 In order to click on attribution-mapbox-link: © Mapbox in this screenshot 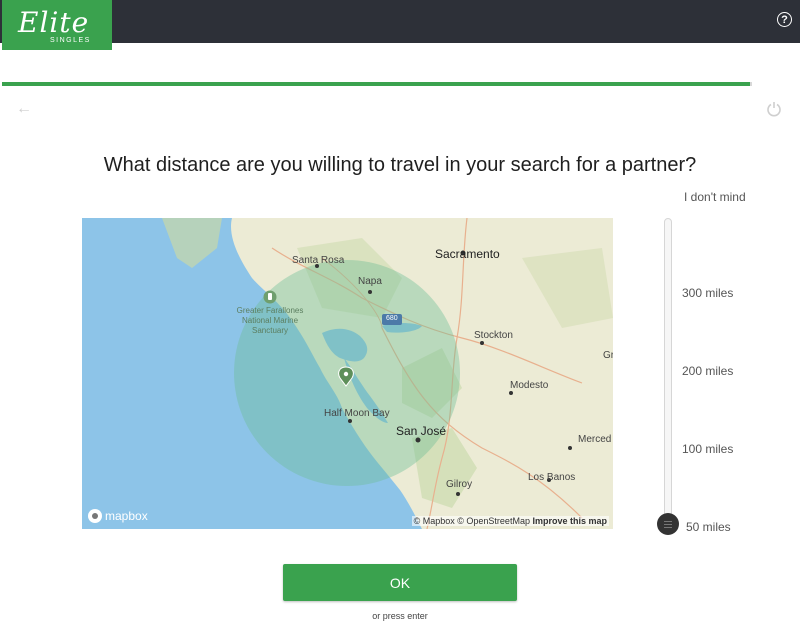, I will do `click(434, 521)`.